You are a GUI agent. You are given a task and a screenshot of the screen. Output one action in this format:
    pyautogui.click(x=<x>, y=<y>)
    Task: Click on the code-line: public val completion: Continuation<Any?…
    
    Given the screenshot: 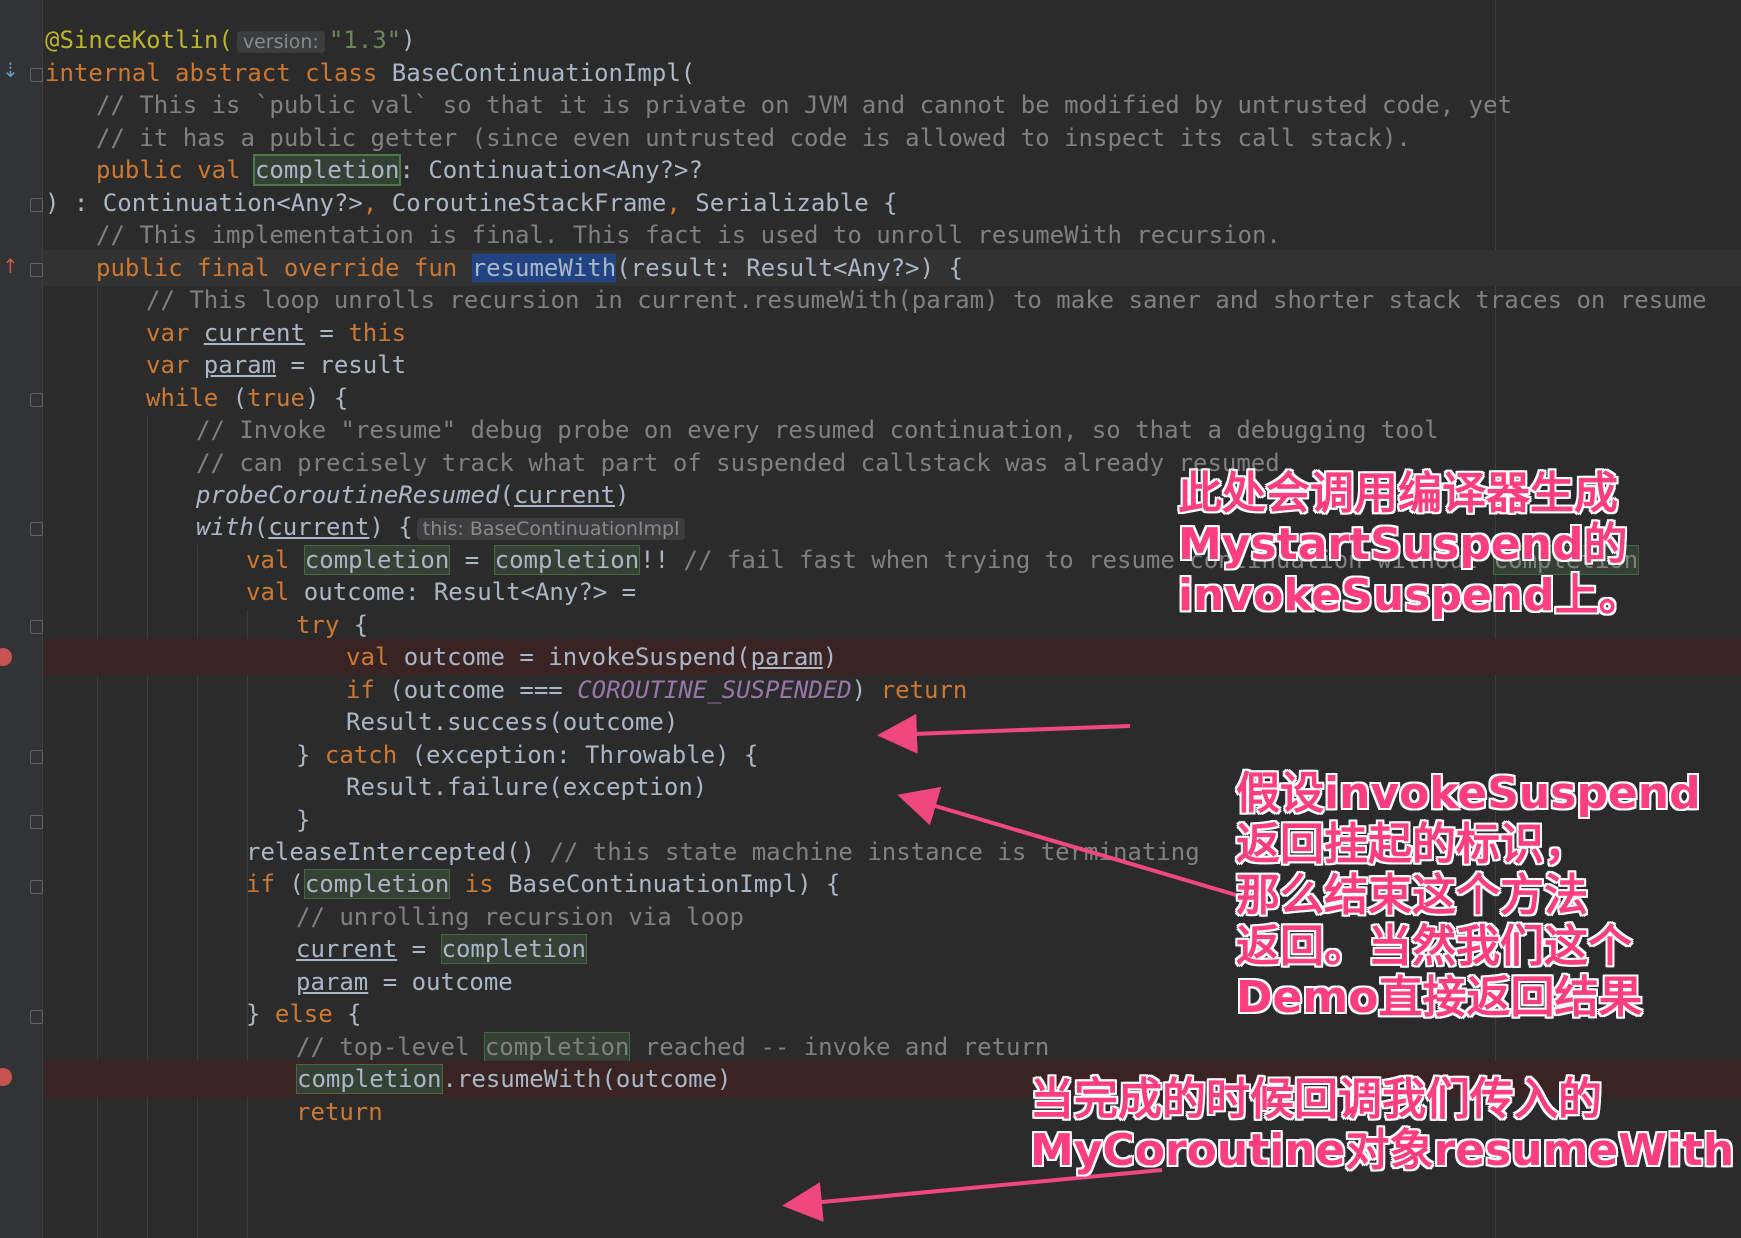 What is the action you would take?
    pyautogui.click(x=892, y=170)
    